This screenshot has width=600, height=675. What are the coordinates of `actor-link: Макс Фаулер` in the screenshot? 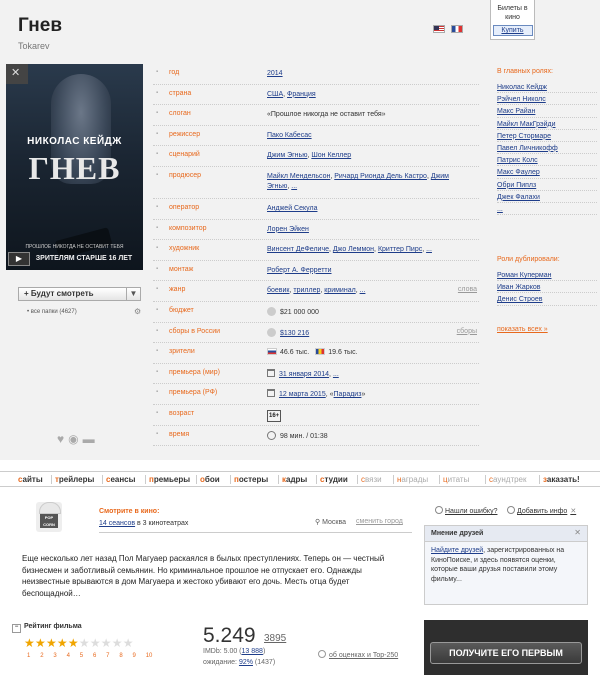 It's located at (547, 173).